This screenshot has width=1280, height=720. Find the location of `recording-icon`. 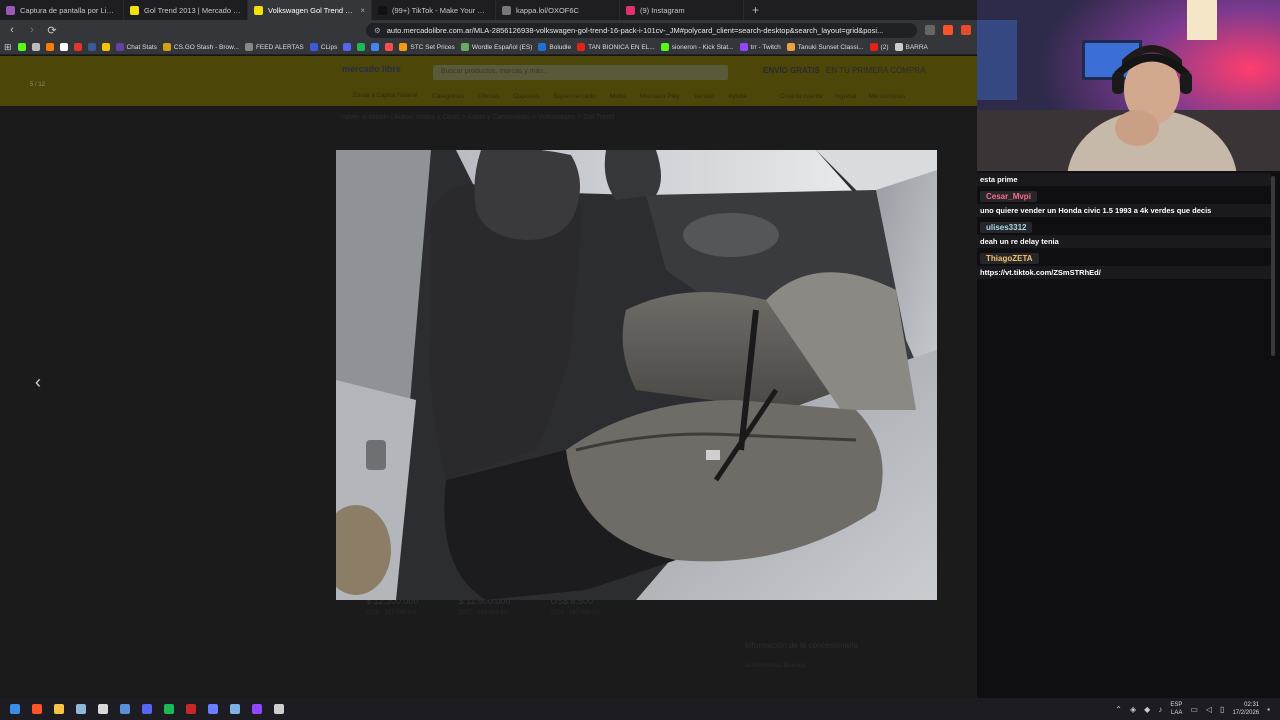

recording-icon is located at coordinates (191, 709).